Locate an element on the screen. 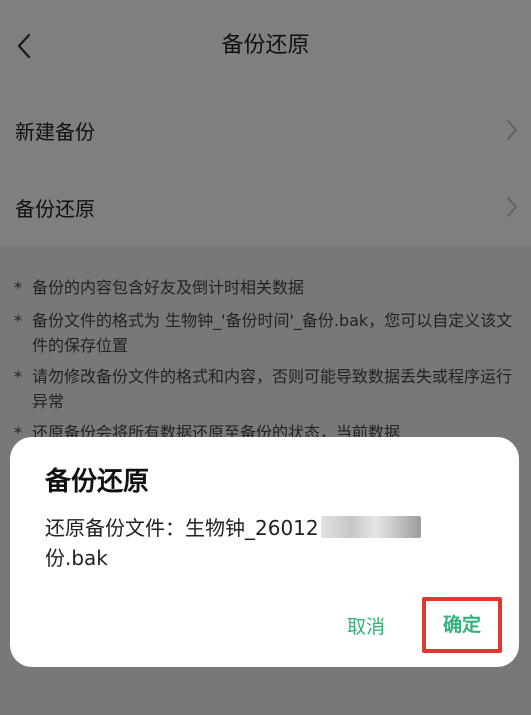 This screenshot has width=531, height=715. confirm-button: 确定 is located at coordinates (462, 625).